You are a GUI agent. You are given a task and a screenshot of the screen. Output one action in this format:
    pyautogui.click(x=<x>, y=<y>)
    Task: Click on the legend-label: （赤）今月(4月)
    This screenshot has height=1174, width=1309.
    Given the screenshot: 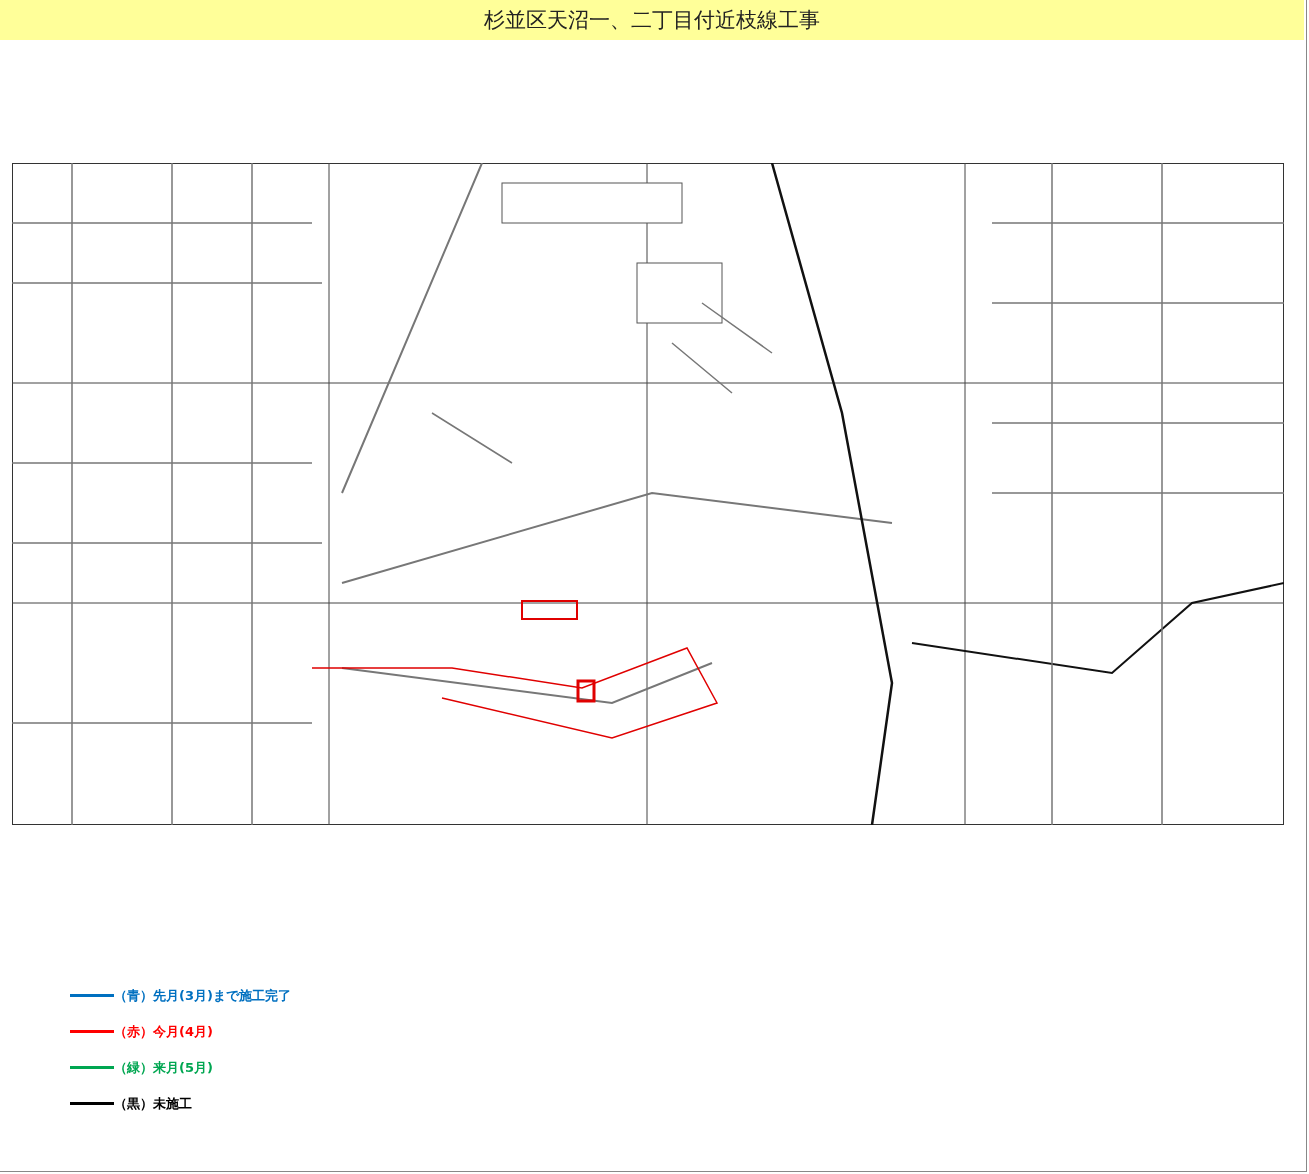 What is the action you would take?
    pyautogui.click(x=163, y=1031)
    